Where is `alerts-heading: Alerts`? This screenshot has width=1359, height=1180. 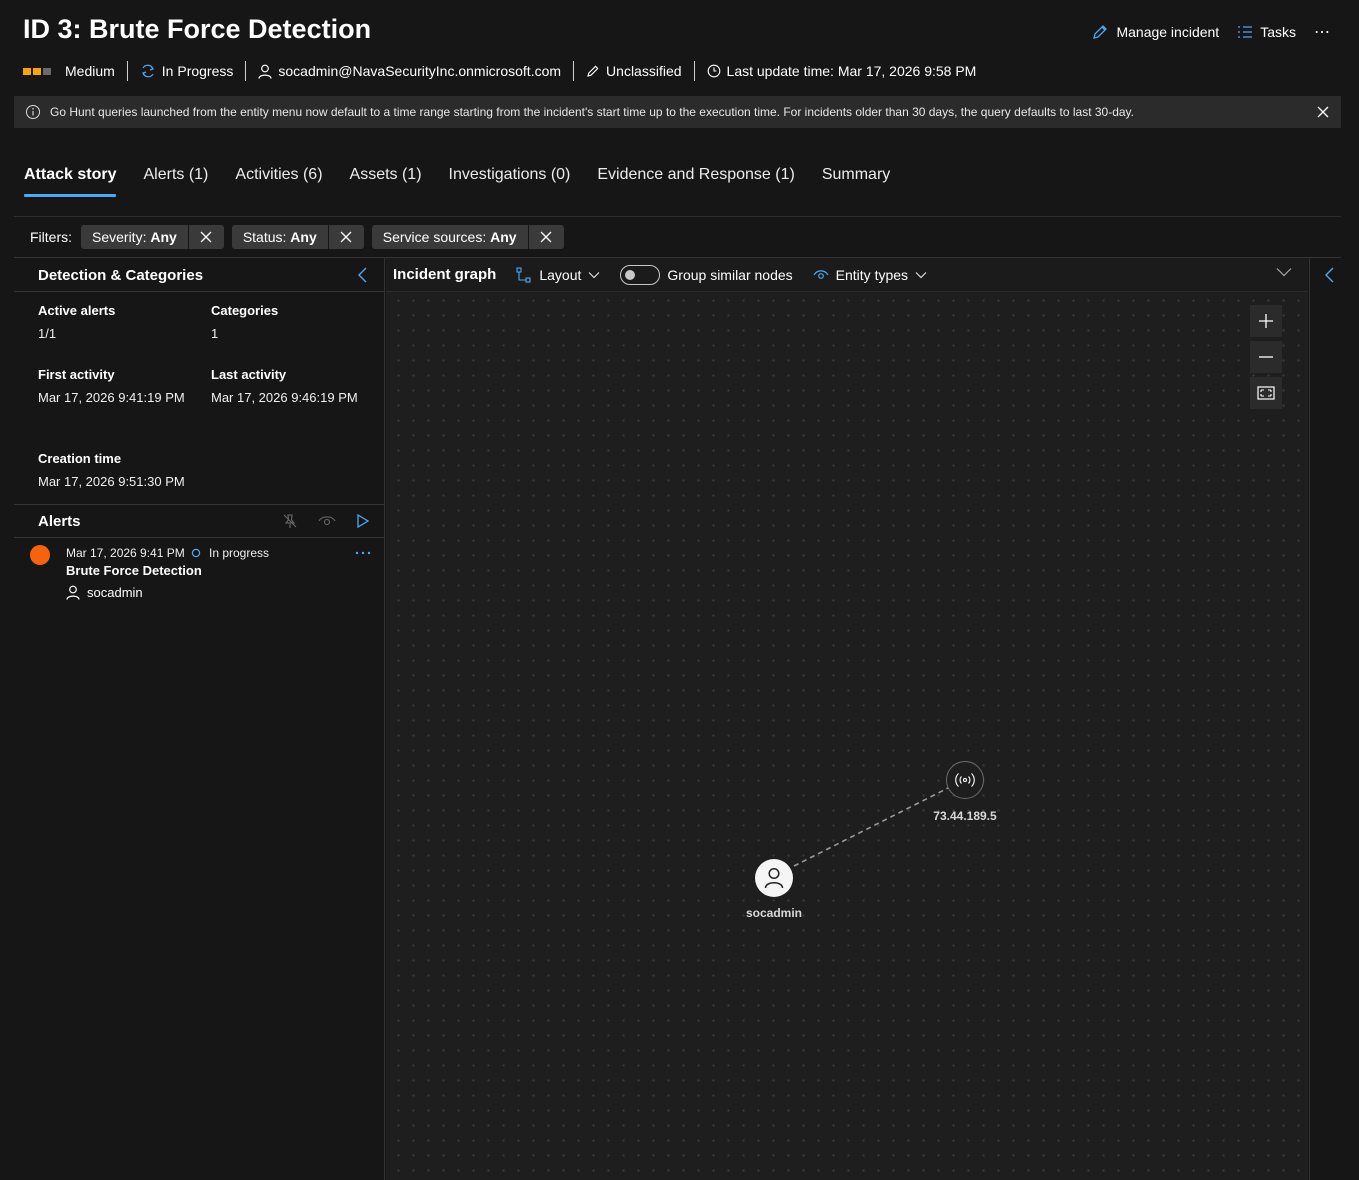
alerts-heading: Alerts is located at coordinates (59, 521).